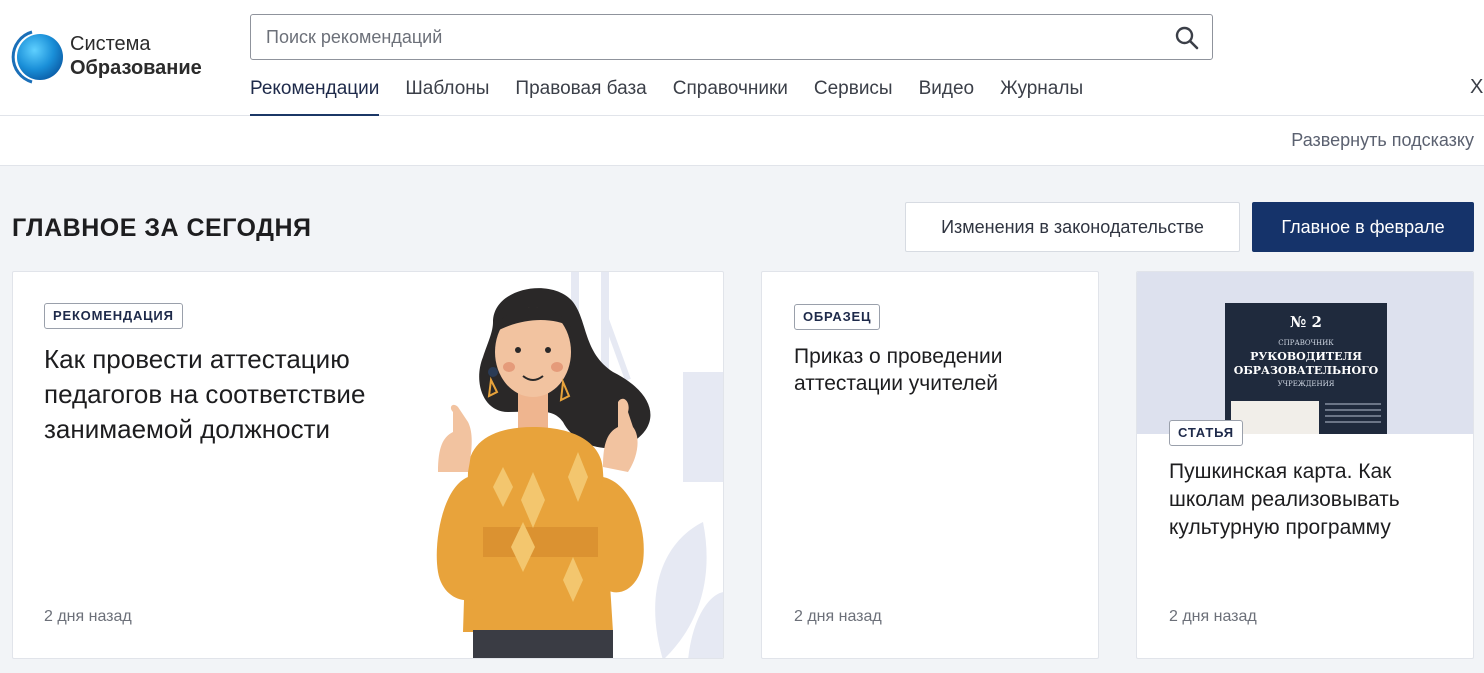 The width and height of the screenshot is (1484, 673). Describe the element at coordinates (1306, 343) in the screenshot. I see `book-top-label: СПРАВОЧНИК` at that location.